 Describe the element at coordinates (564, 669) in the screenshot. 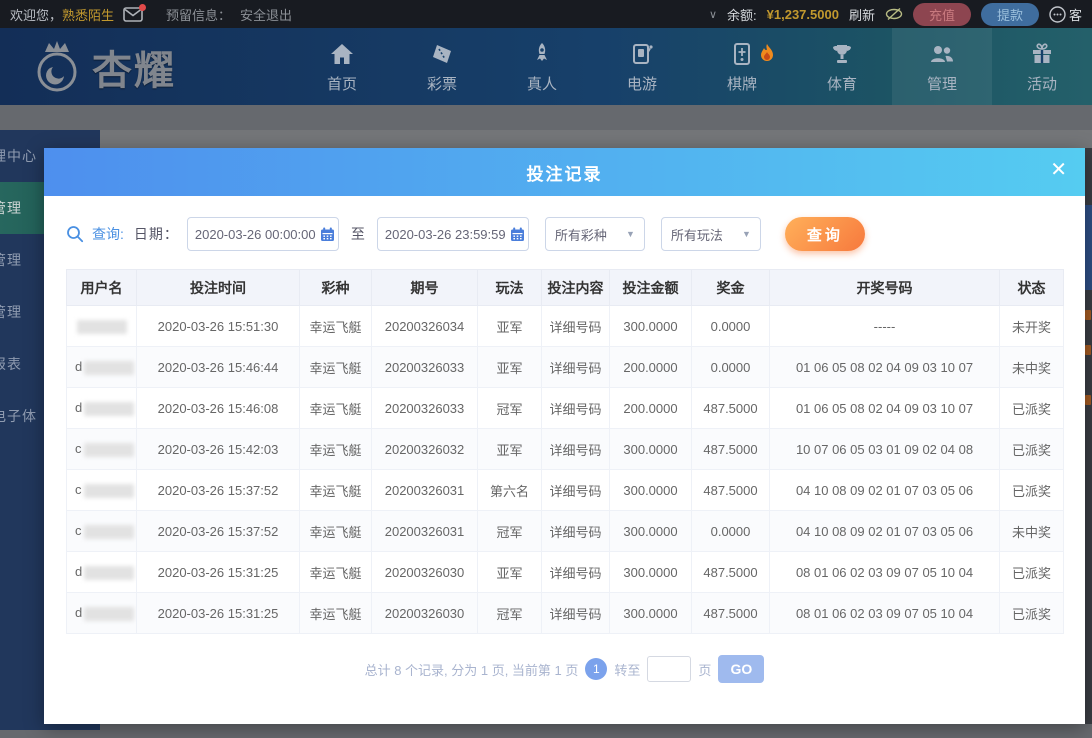

I see `pagination-bar: 总计 8 个记录, 分为 1 页, 当前第 1 页 1 转至 页 GO` at that location.